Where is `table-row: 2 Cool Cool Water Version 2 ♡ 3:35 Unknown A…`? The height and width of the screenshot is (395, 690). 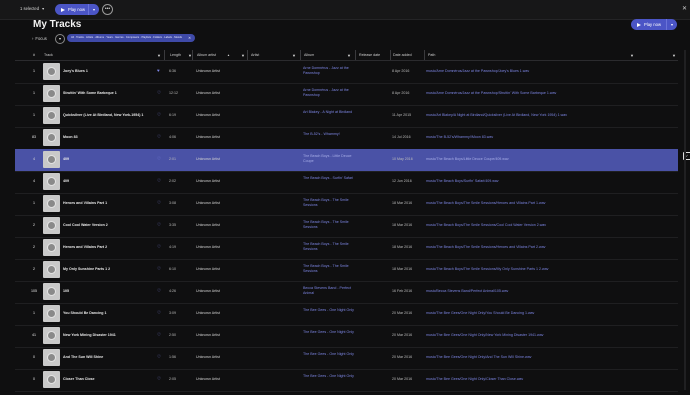
table-row: 2 Cool Cool Water Version 2 ♡ 3:35 Unknown A… is located at coordinates (346, 226).